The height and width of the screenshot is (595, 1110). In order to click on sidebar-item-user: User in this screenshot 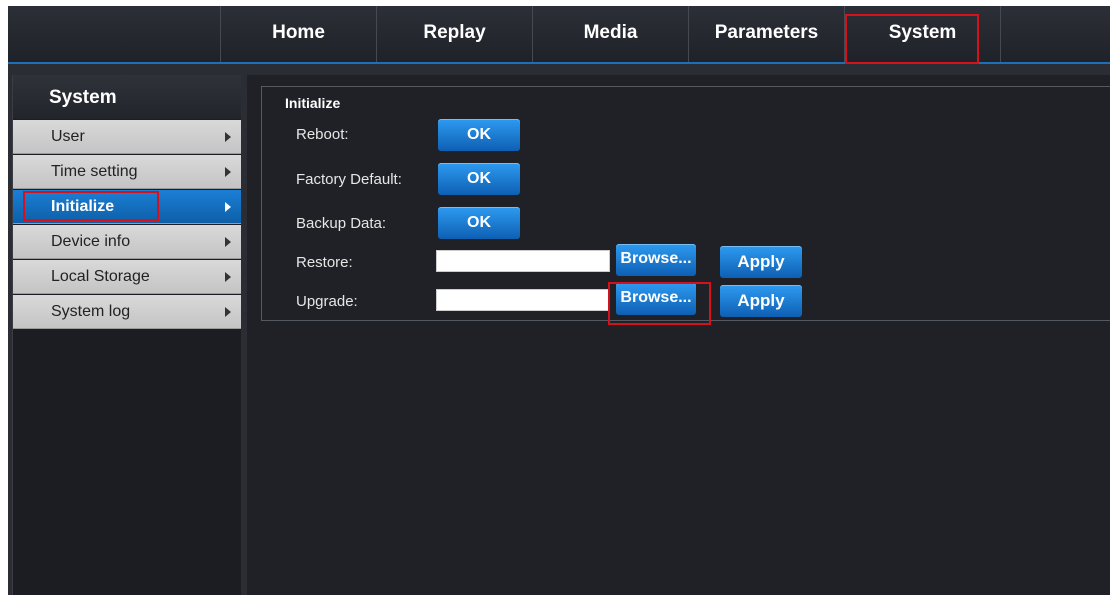, I will do `click(127, 137)`.